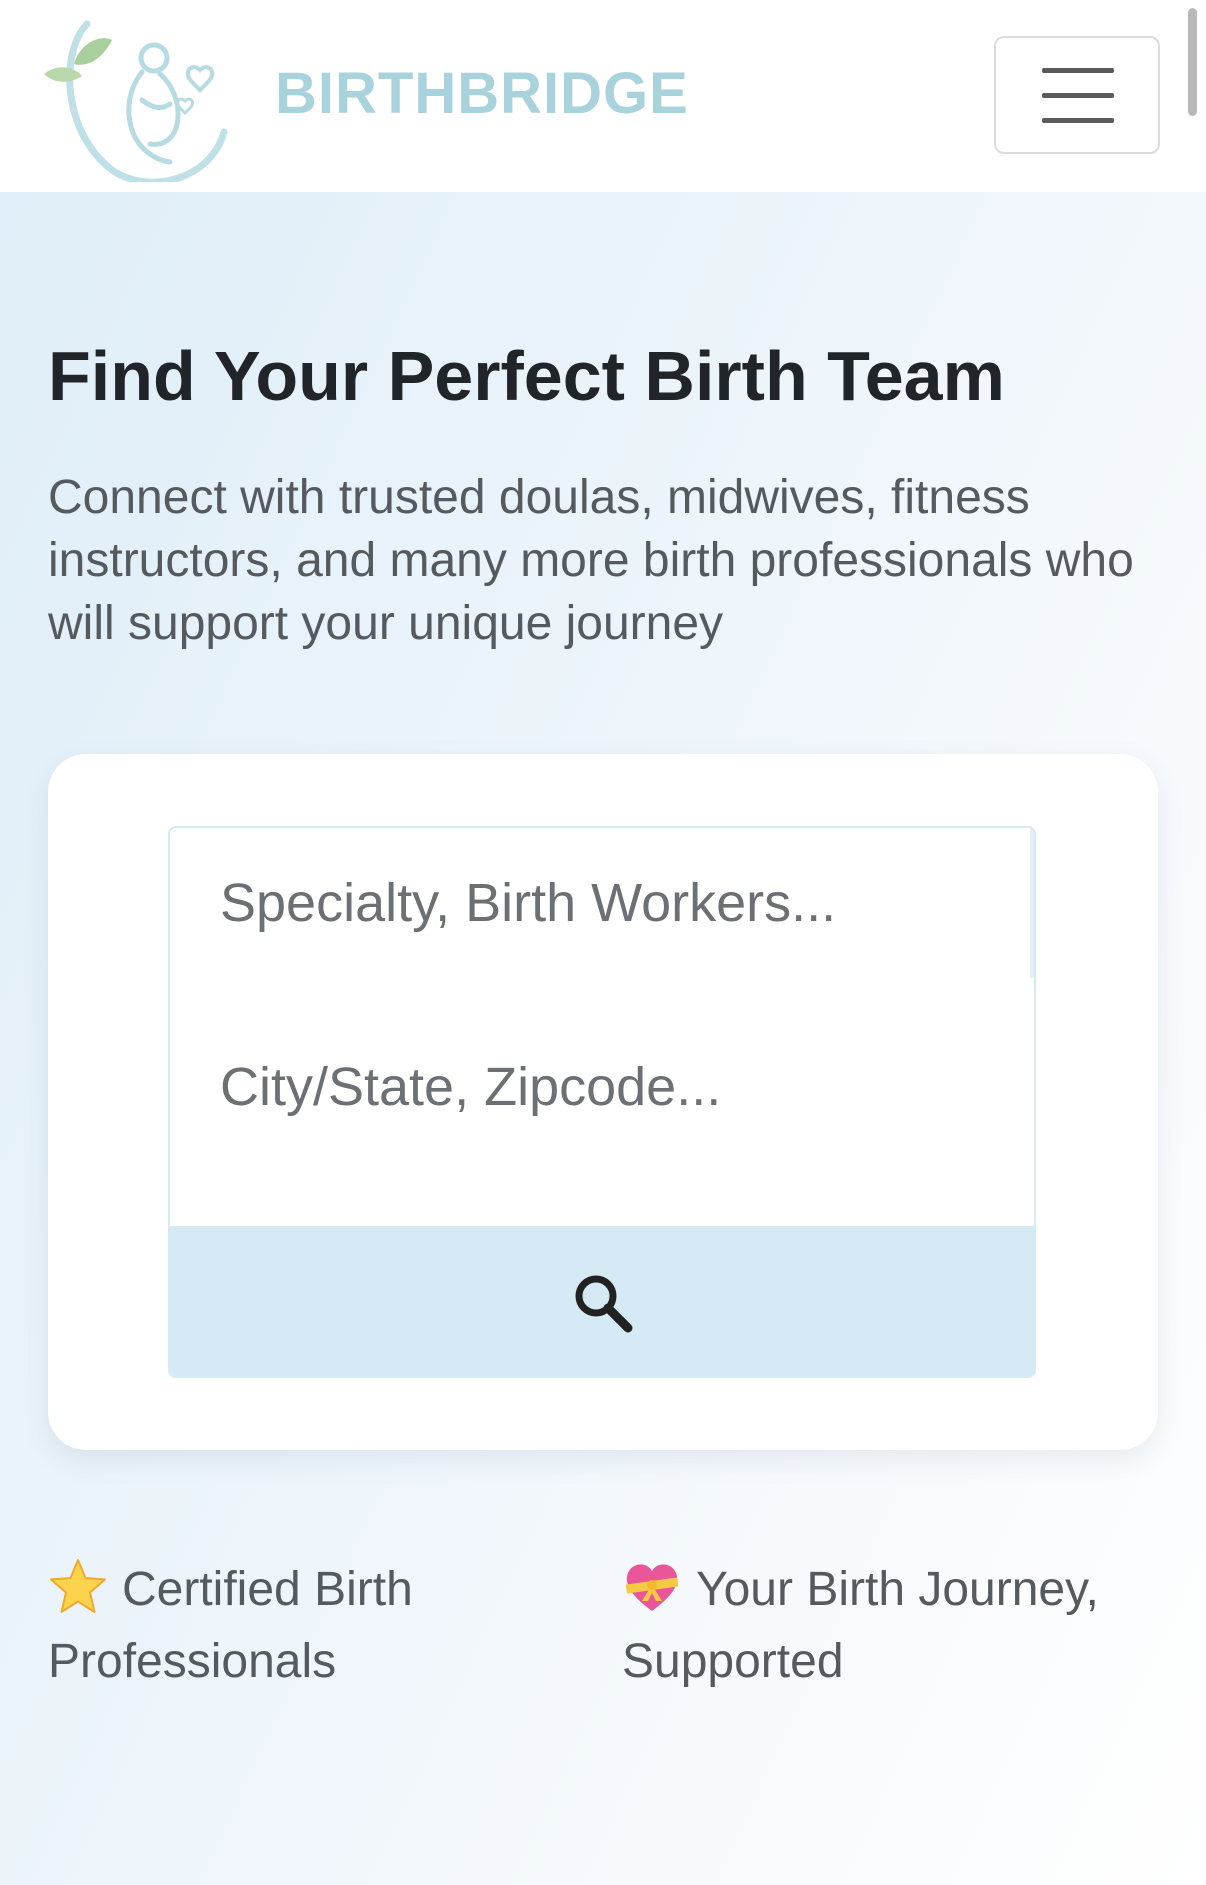 This screenshot has width=1206, height=1885. What do you see at coordinates (526, 376) in the screenshot?
I see `page-title: Find Your Perfect Birth Team` at bounding box center [526, 376].